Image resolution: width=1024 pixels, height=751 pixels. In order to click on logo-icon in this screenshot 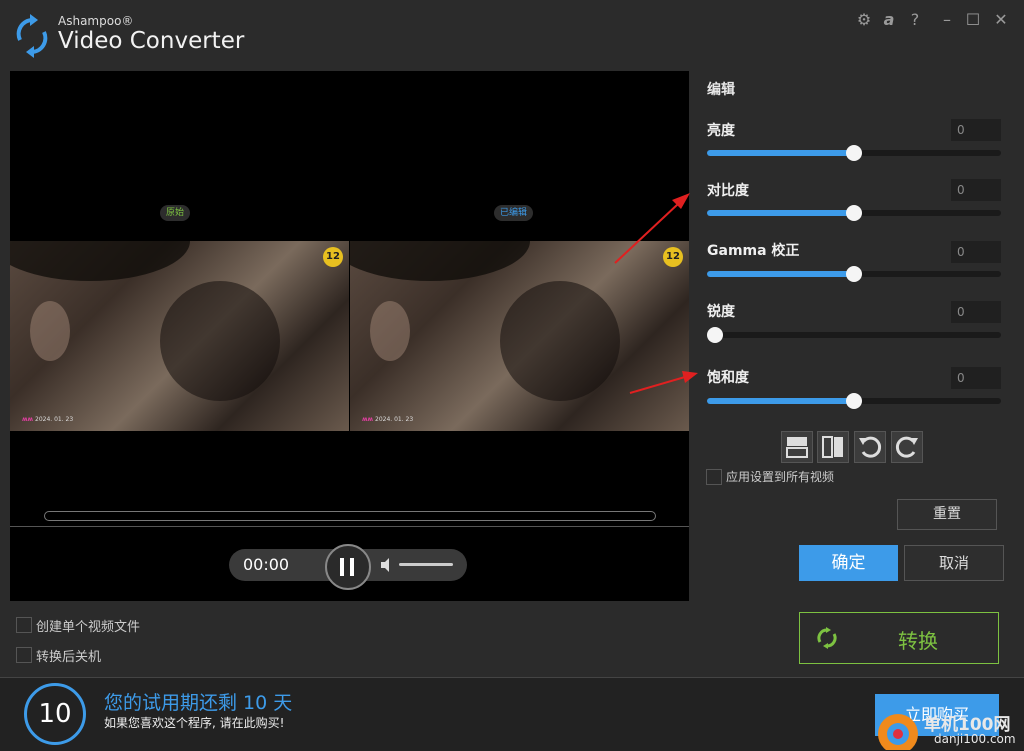, I will do `click(32, 36)`.